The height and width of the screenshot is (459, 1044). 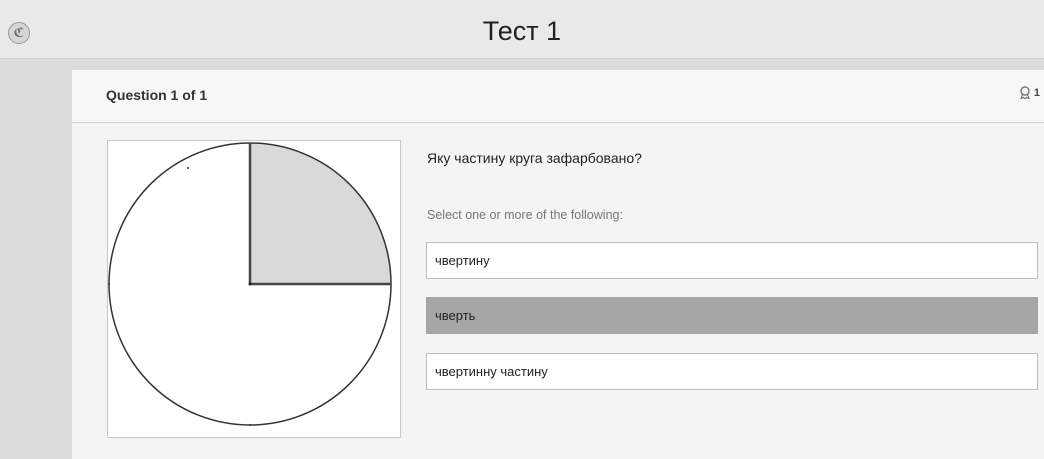 I want to click on question-header: Question 1 of 1 1, so click(x=558, y=96).